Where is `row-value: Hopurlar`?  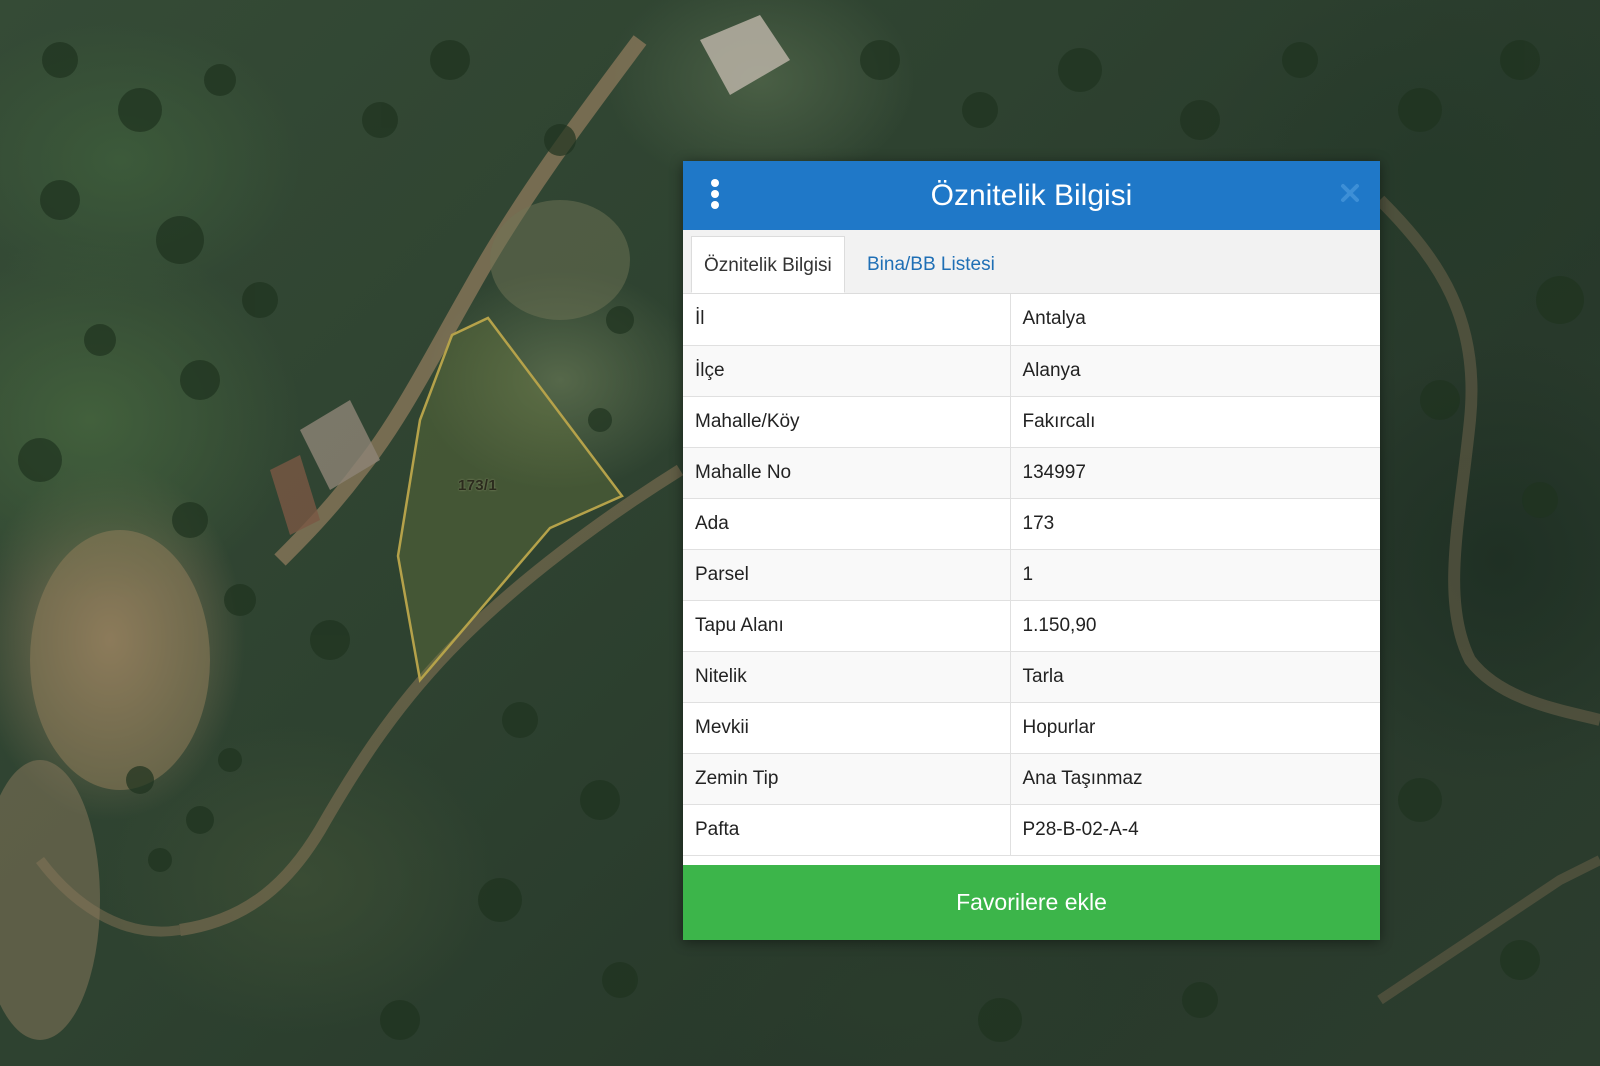
row-value: Hopurlar is located at coordinates (1195, 728).